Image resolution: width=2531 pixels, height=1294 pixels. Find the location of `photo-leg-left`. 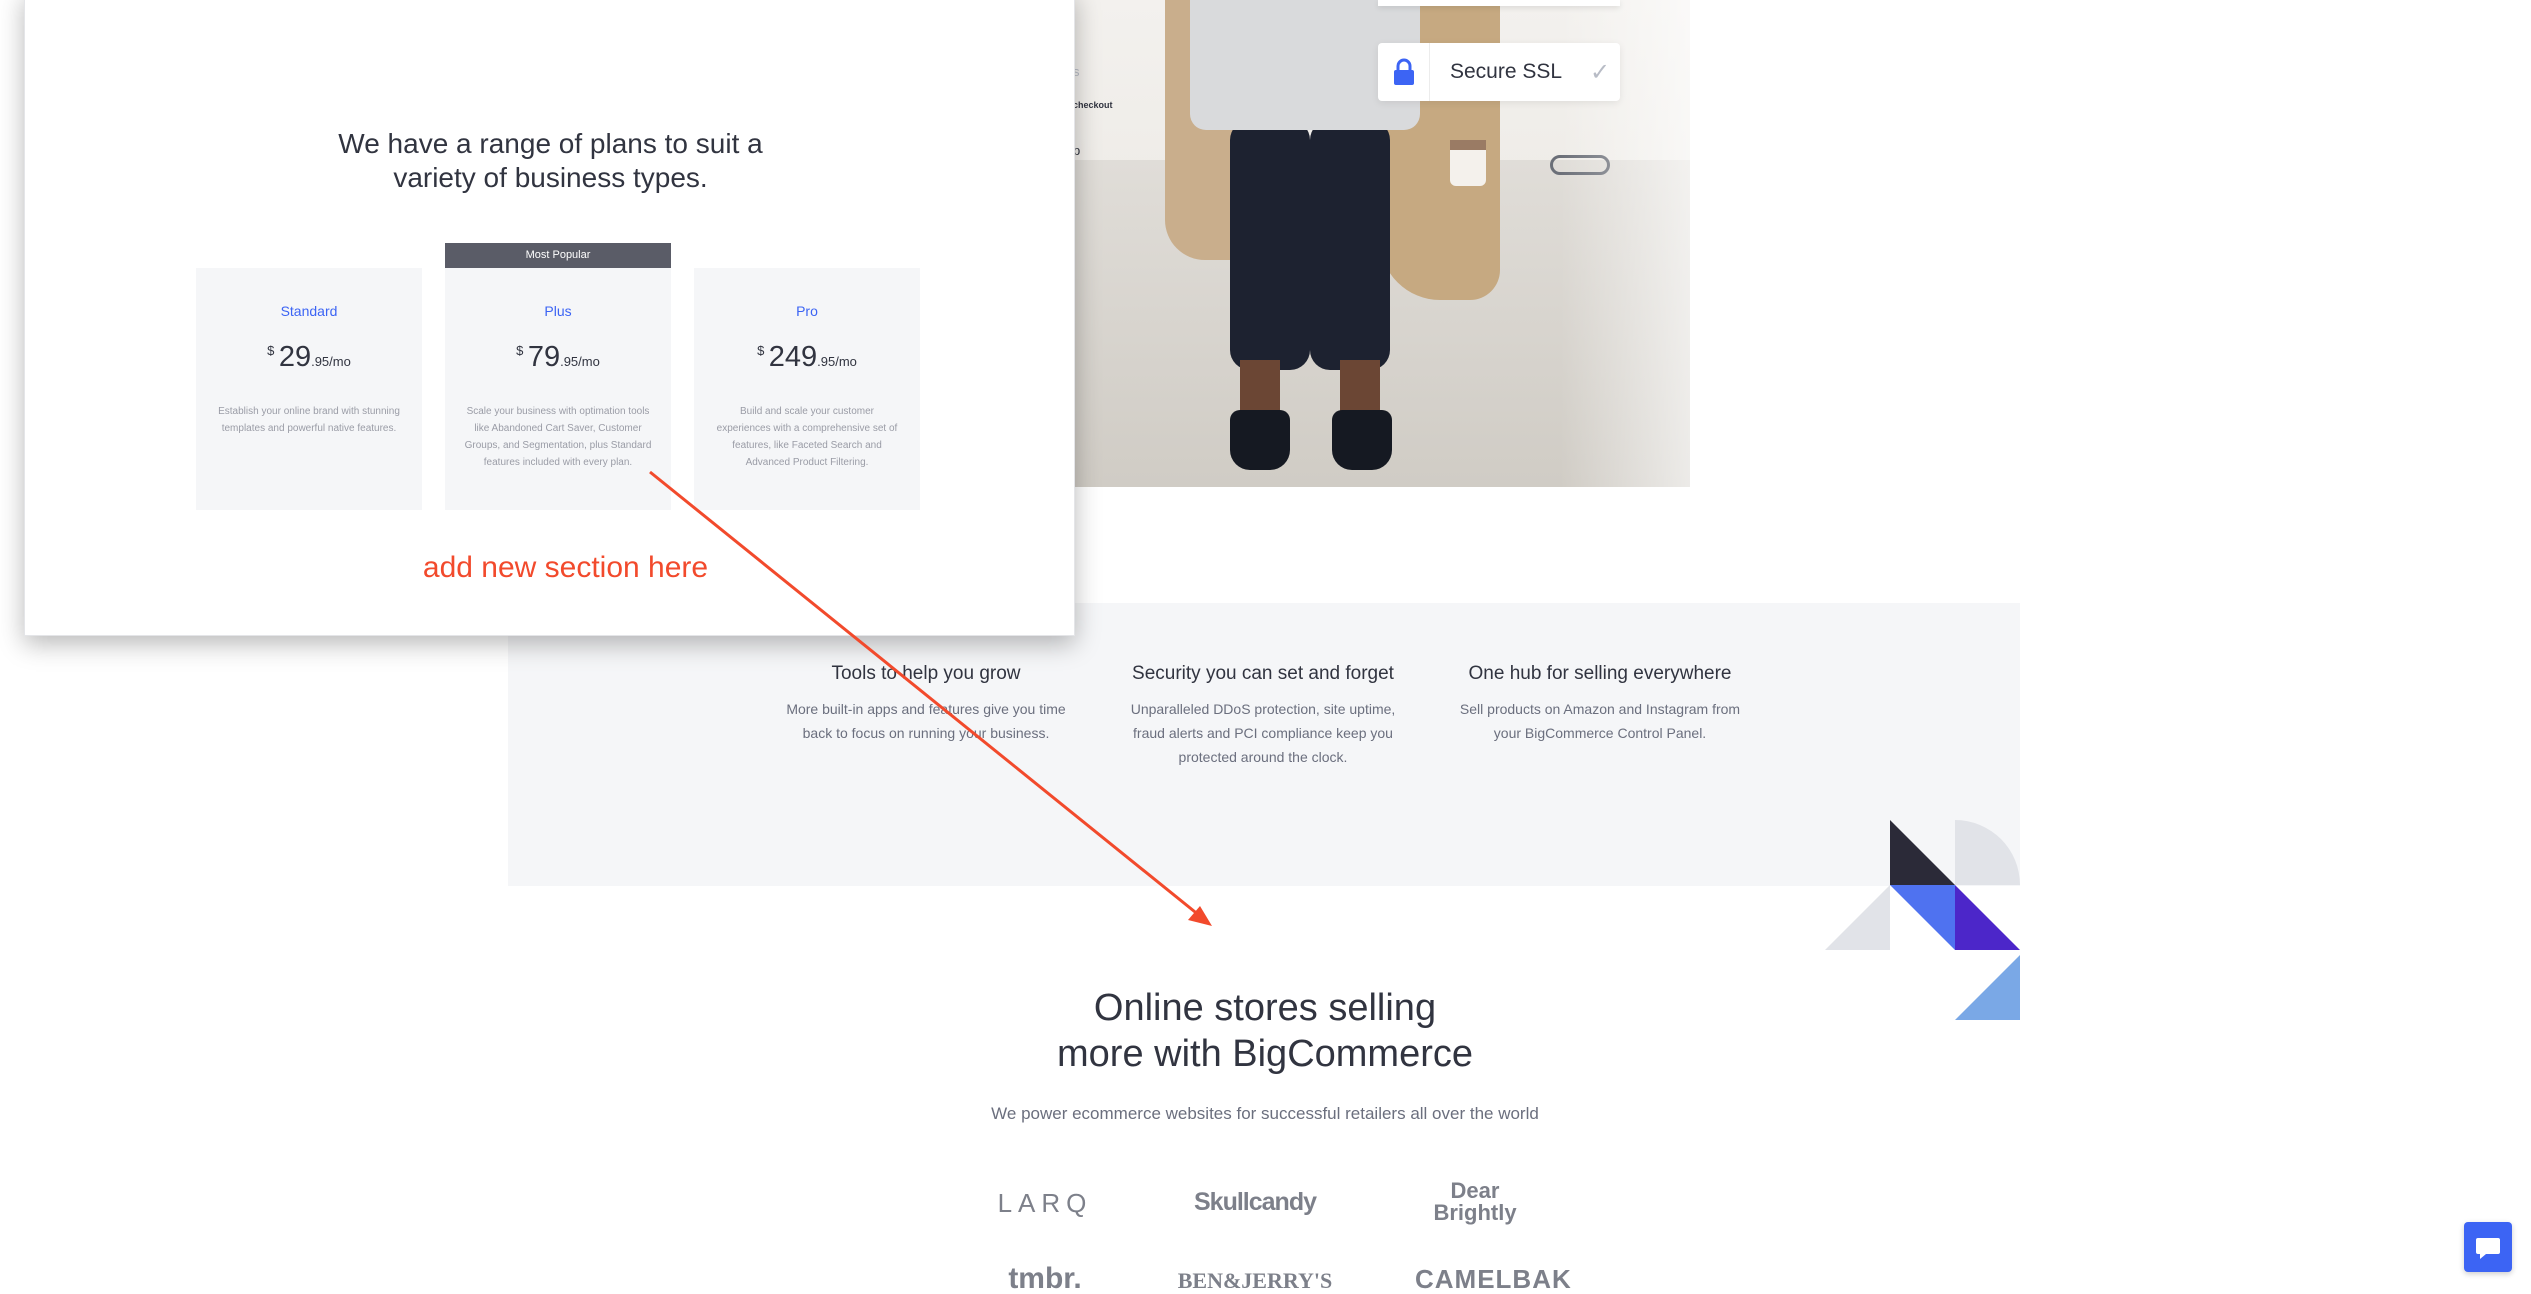

photo-leg-left is located at coordinates (1270, 245).